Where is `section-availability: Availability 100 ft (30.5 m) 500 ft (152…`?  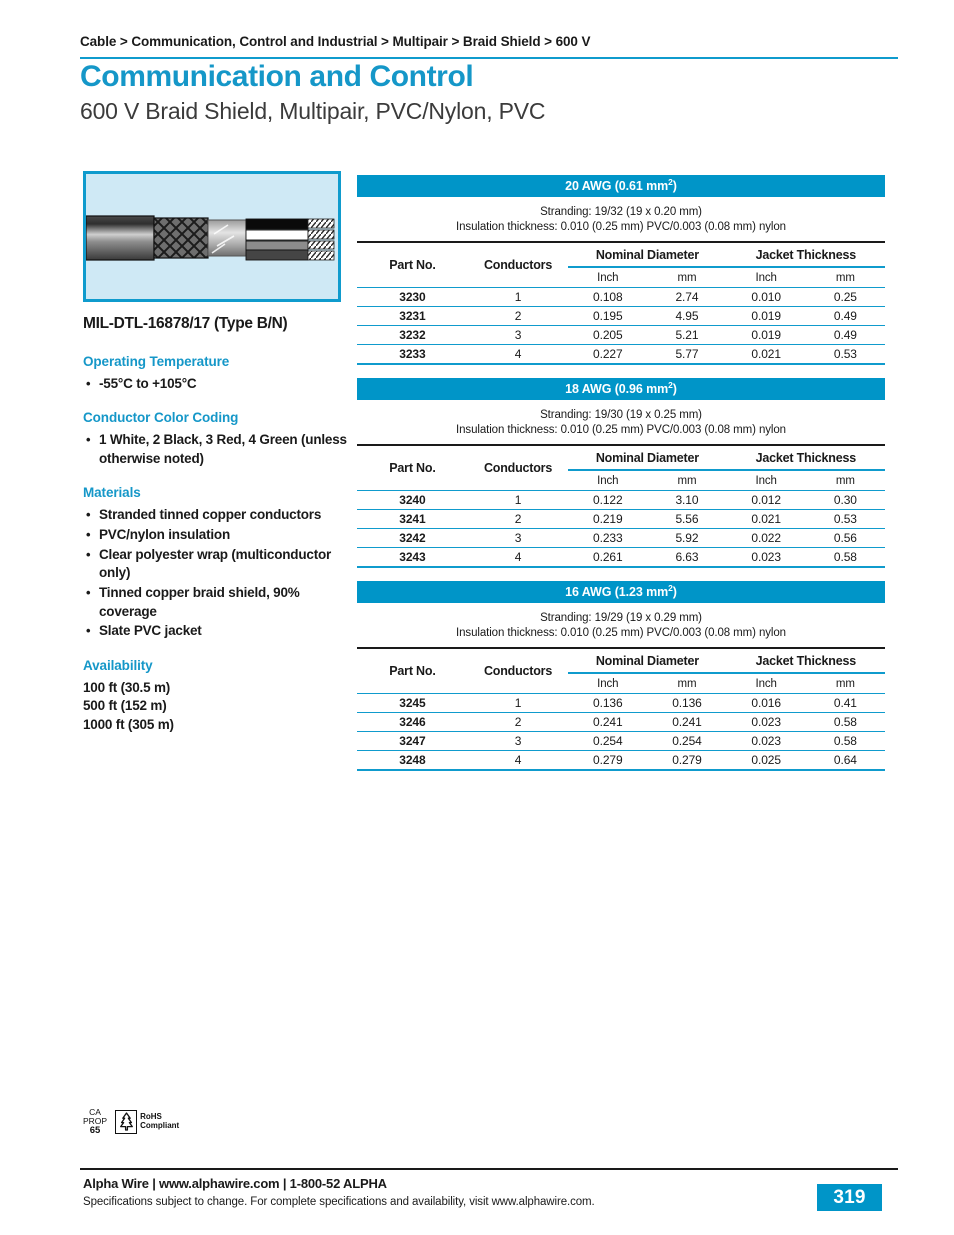 section-availability: Availability 100 ft (30.5 m) 500 ft (152… is located at coordinates (221, 696).